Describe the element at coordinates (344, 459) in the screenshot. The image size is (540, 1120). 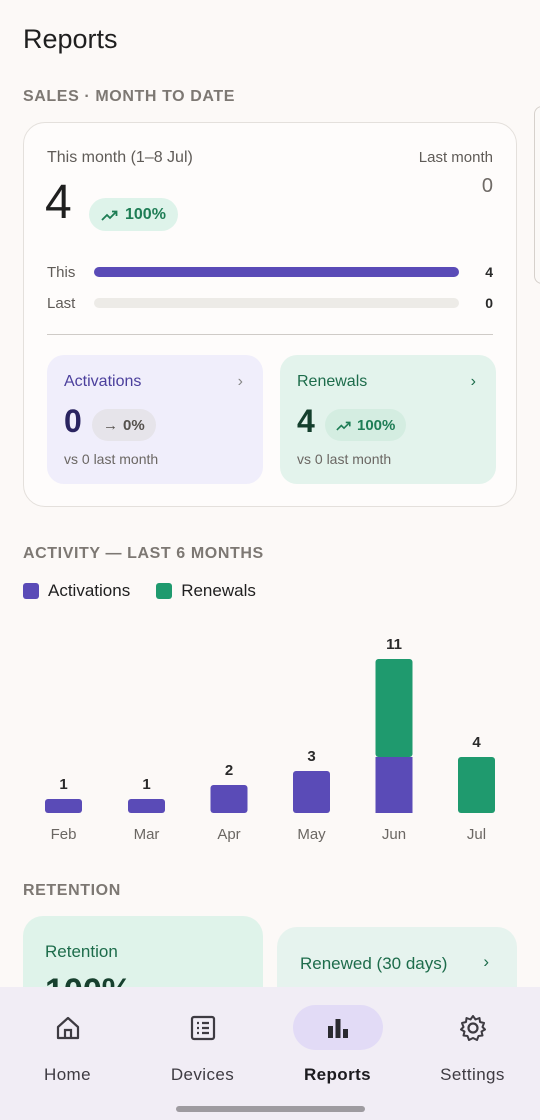
I see `renewals-comparison: vs 0 last month` at that location.